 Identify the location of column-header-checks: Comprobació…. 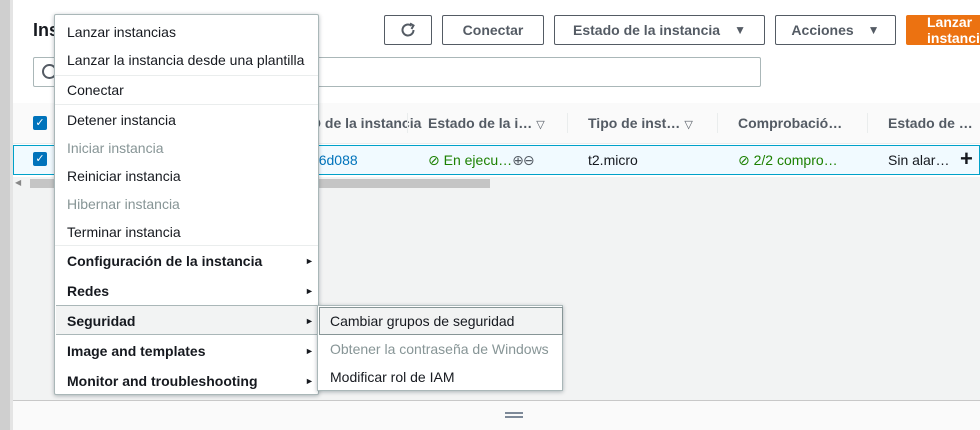
(790, 123).